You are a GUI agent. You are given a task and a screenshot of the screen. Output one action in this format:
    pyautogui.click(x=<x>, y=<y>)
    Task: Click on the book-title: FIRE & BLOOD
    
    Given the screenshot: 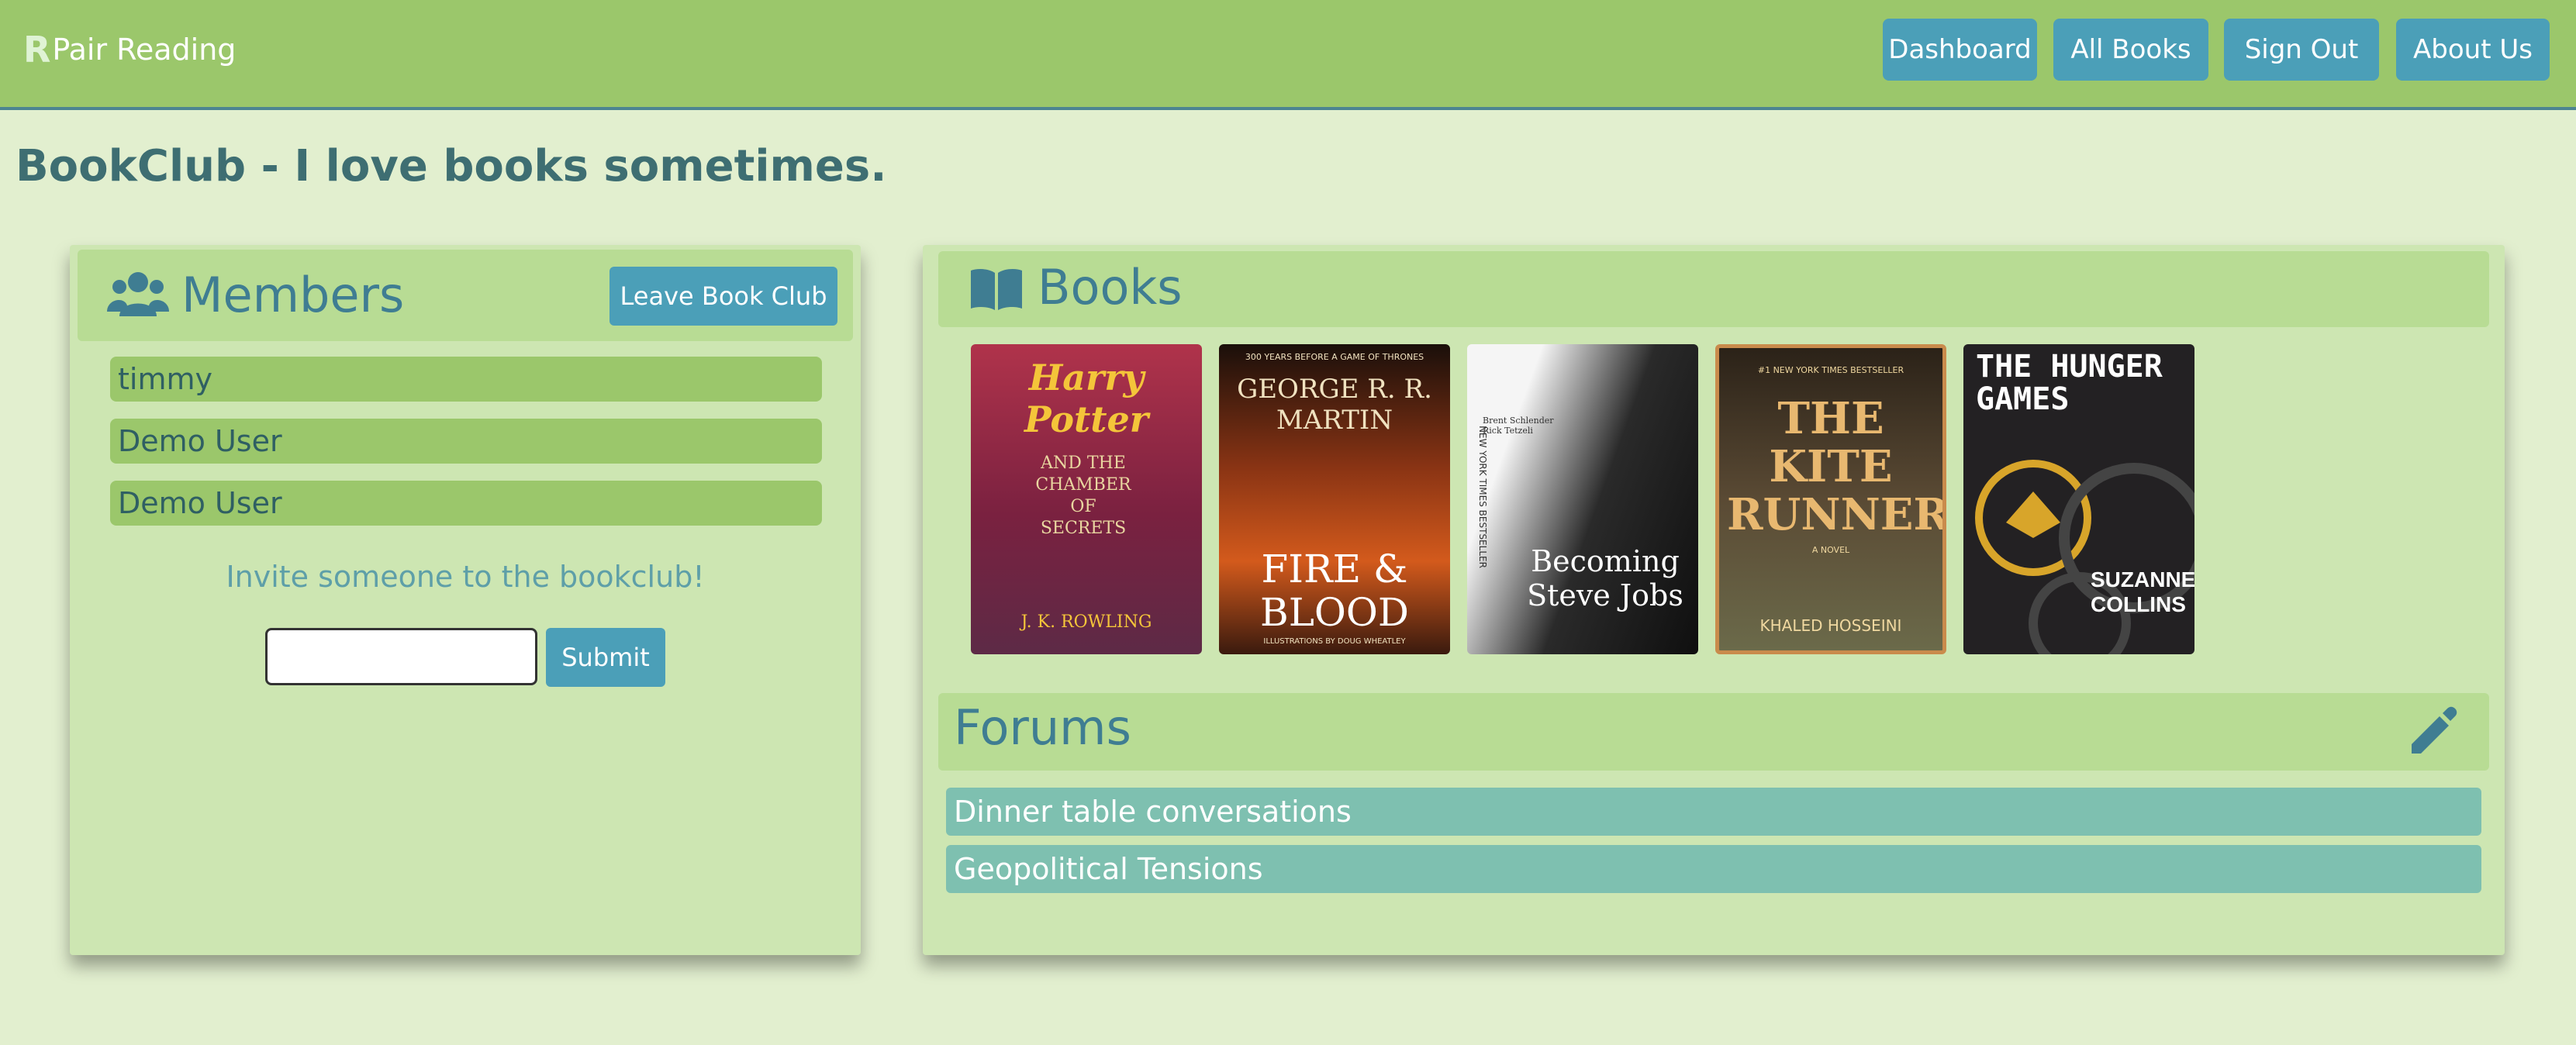 What is the action you would take?
    pyautogui.click(x=1334, y=591)
    